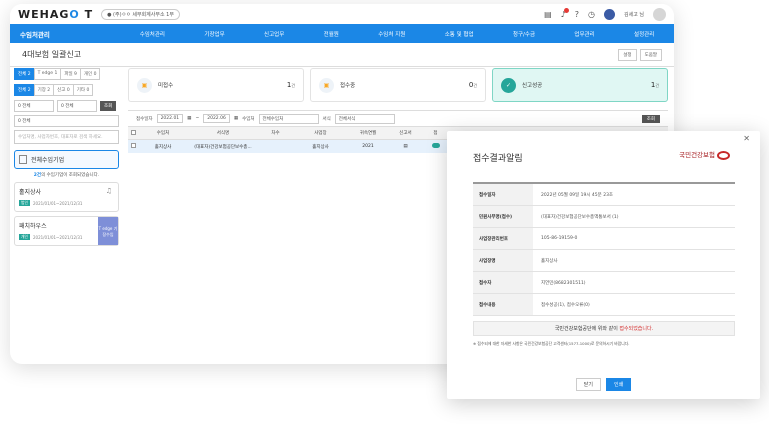  I want to click on field-value: 105-86-19159-0, so click(559, 238).